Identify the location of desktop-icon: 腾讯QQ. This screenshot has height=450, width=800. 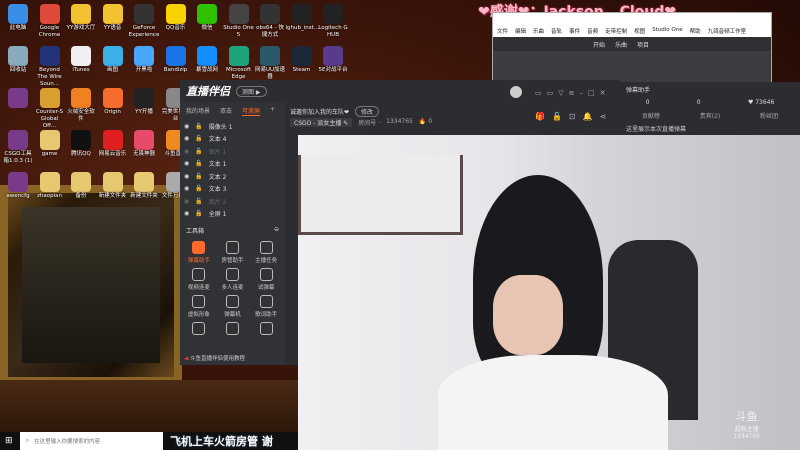
(81, 144).